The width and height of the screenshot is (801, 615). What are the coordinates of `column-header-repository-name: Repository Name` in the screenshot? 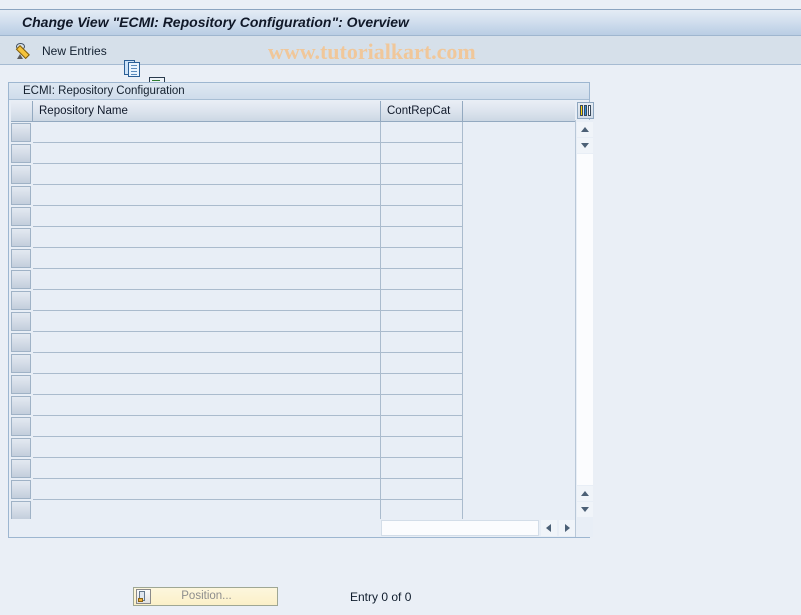 It's located at (207, 111).